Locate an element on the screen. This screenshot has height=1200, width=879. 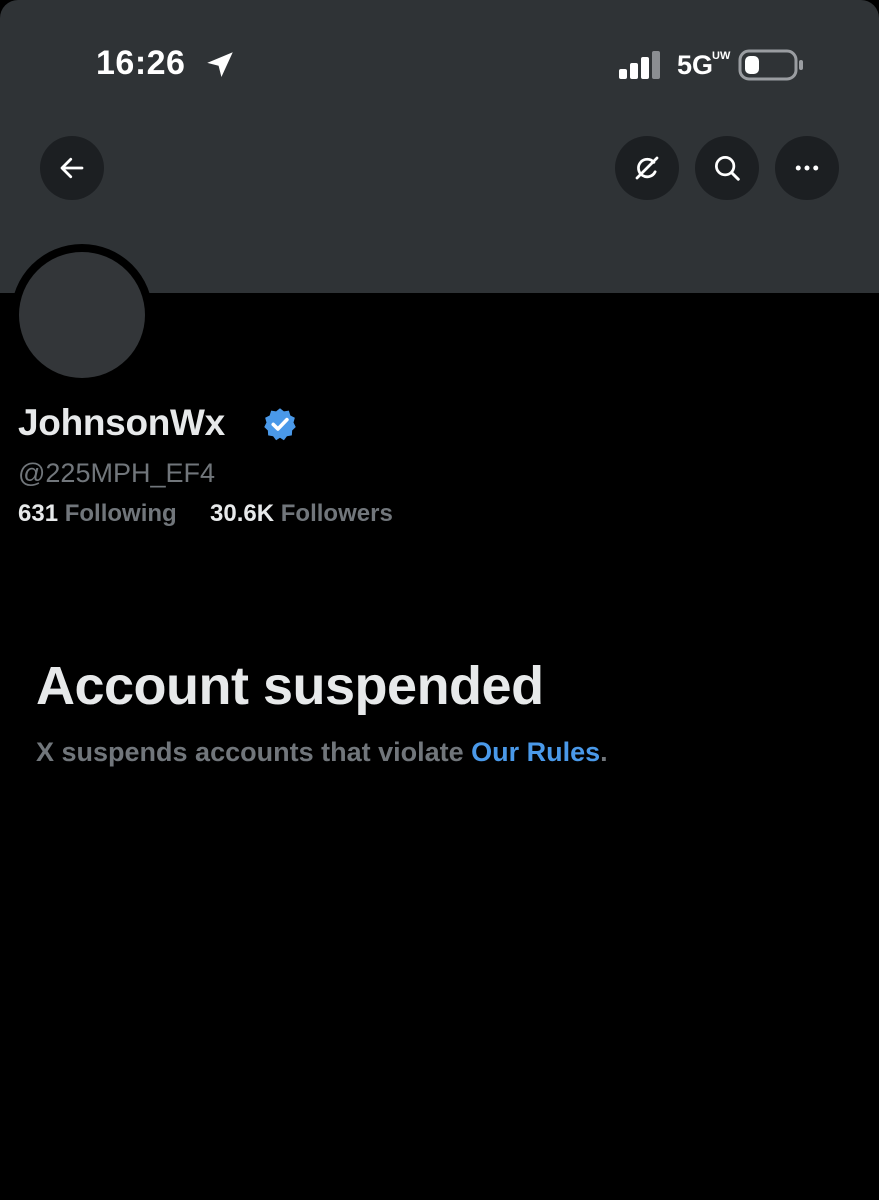
user-handle: @225MPH_EF4 is located at coordinates (116, 473).